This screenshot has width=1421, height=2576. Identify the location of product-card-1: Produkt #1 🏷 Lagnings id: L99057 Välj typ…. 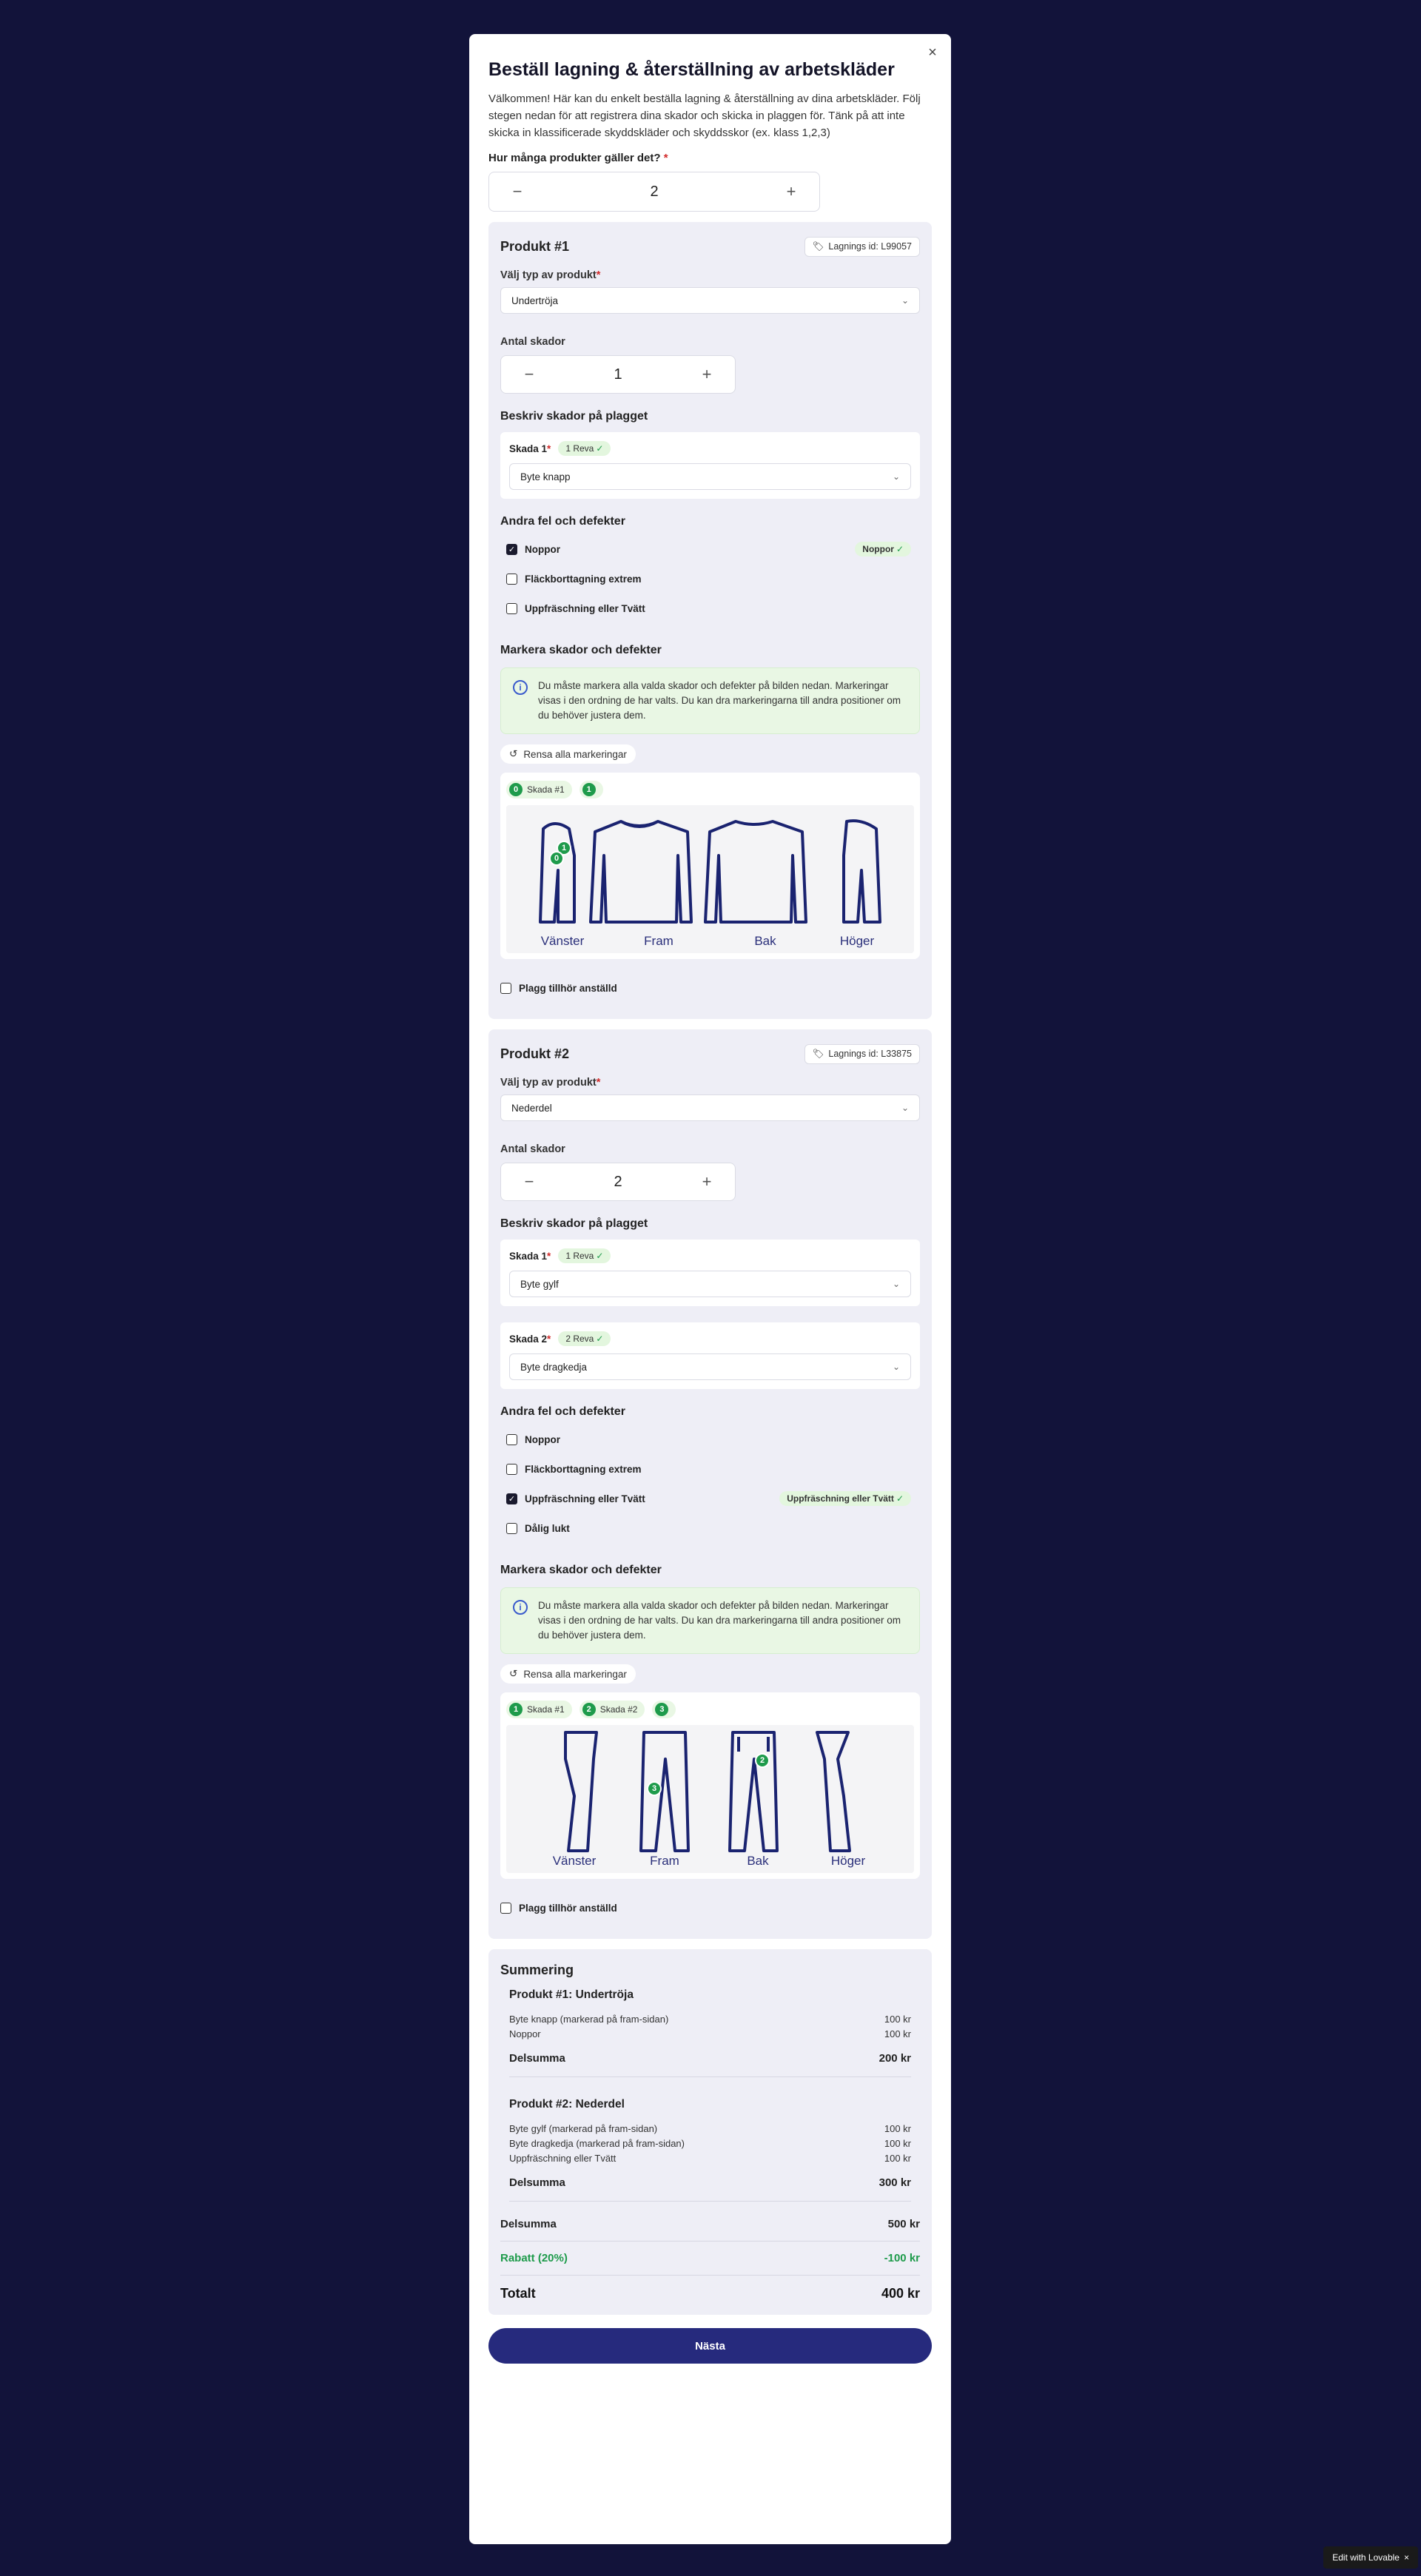
(710, 620).